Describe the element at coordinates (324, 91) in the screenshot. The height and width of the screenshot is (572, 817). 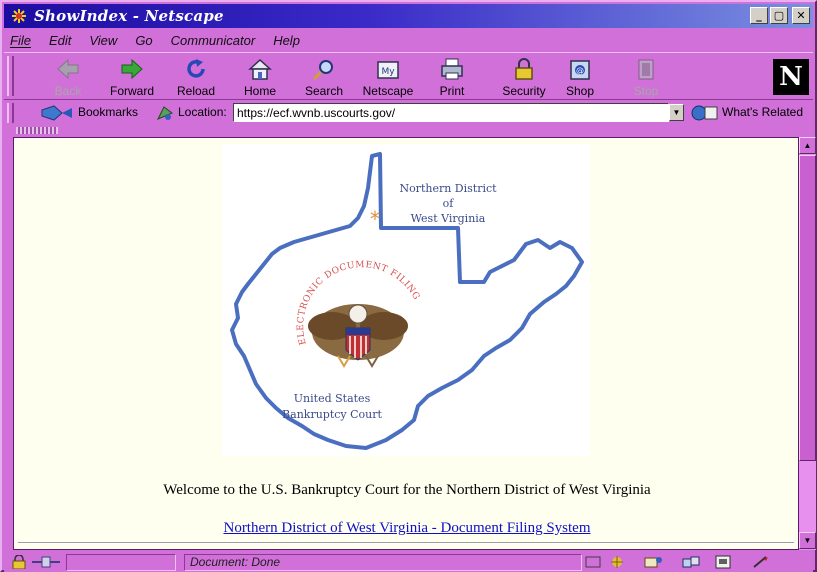
I see `search-label: Search` at that location.